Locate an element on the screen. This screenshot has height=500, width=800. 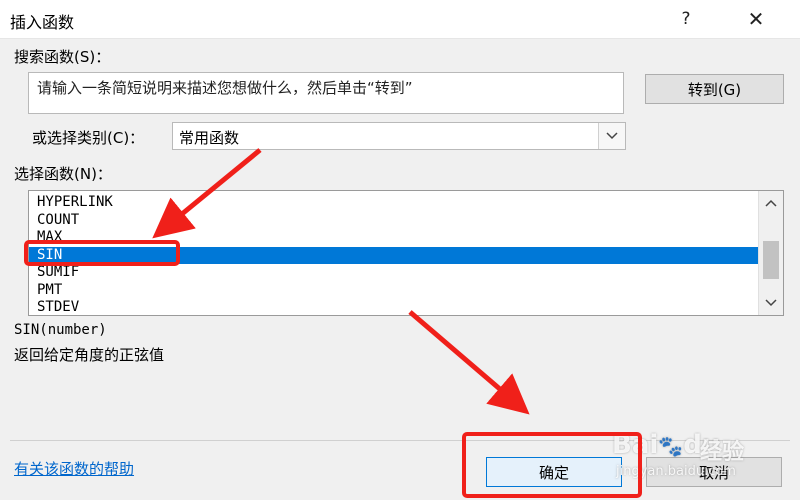
highlight-box-sin is located at coordinates (102, 253).